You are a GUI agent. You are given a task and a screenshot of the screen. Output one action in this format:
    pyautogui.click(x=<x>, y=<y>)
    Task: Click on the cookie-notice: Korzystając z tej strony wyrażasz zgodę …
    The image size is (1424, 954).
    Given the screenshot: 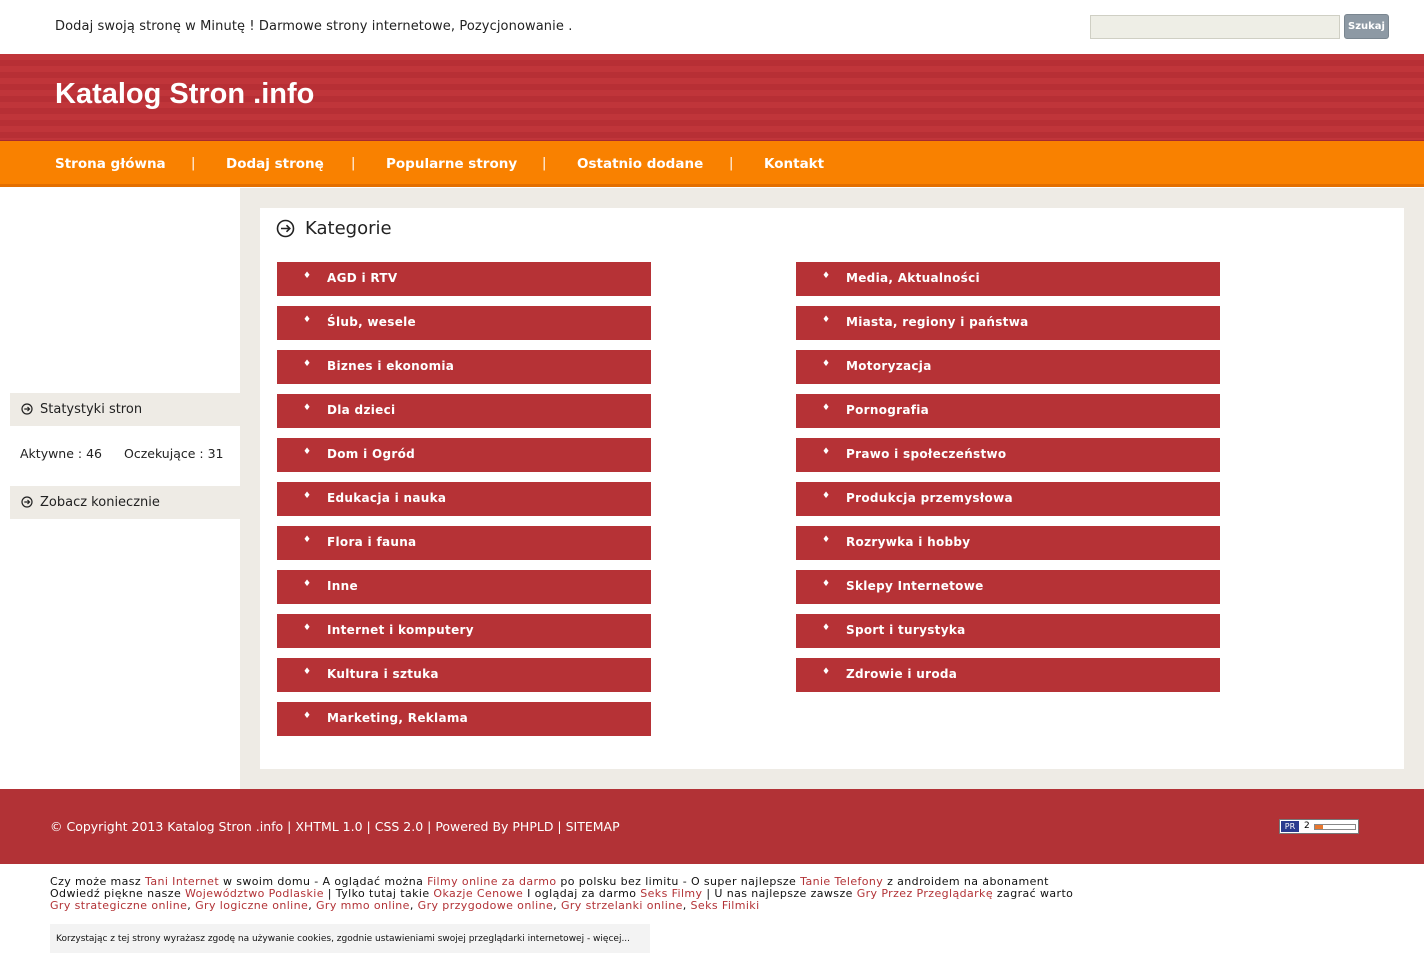 What is the action you would take?
    pyautogui.click(x=350, y=938)
    